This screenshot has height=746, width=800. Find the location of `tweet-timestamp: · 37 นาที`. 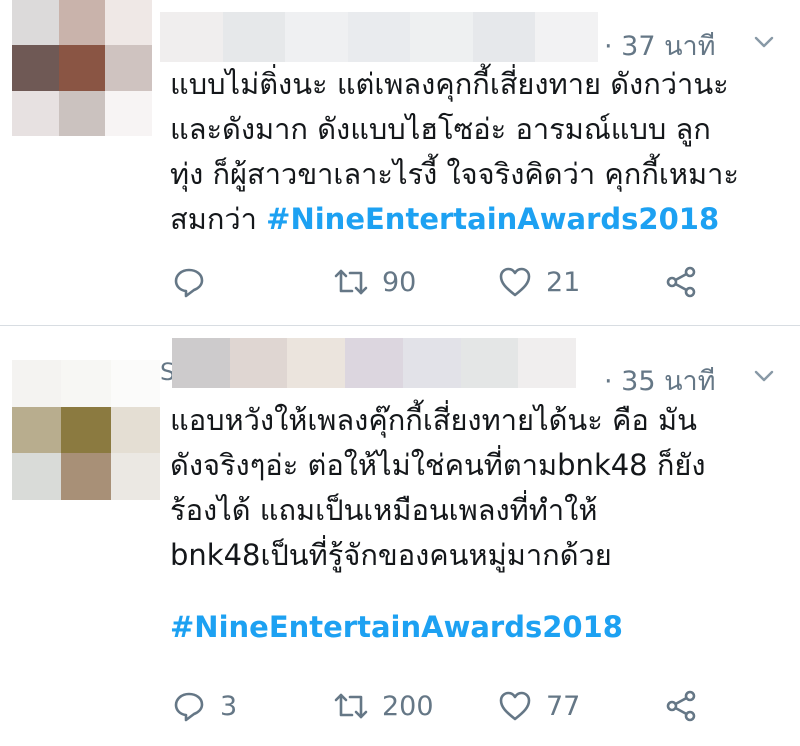

tweet-timestamp: · 37 นาที is located at coordinates (660, 45).